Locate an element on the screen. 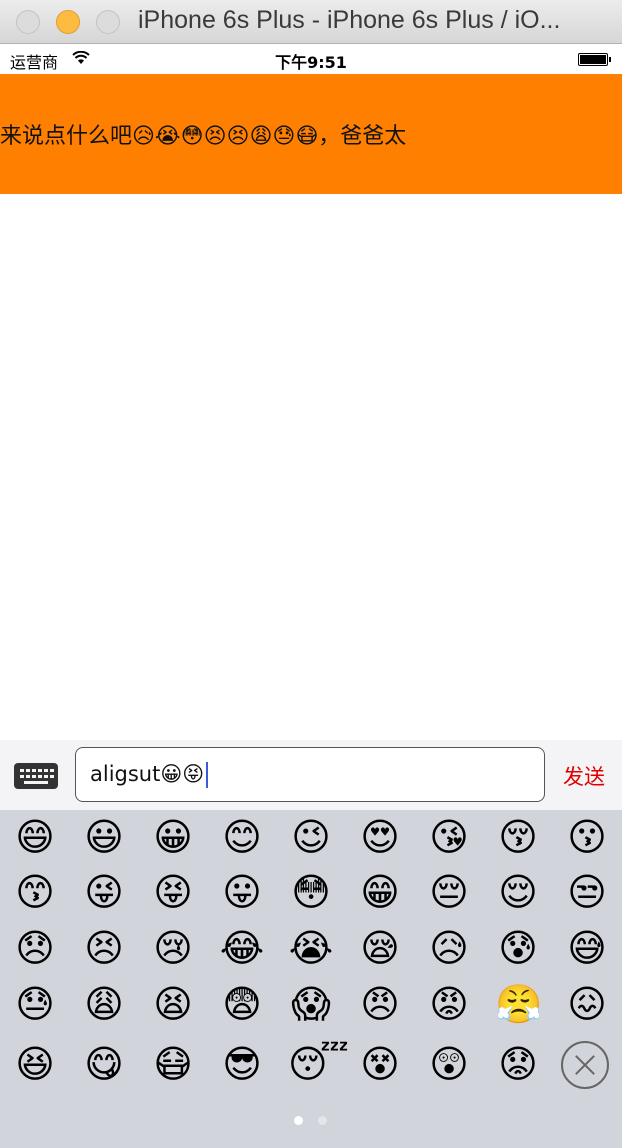  emoji-key: 😜 is located at coordinates (104, 892).